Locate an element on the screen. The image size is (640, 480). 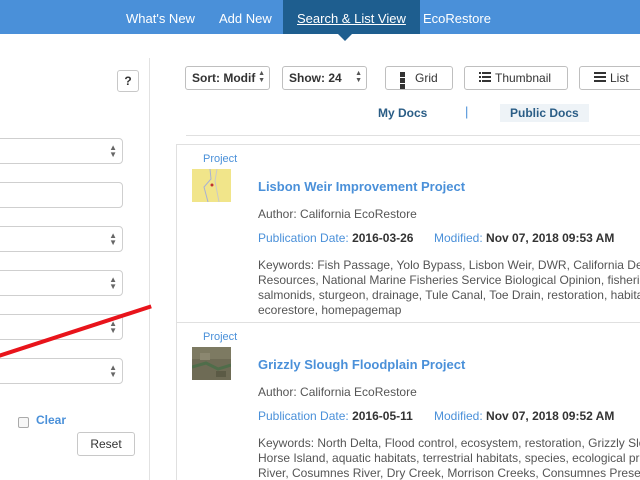
help-button: ? is located at coordinates (128, 81).